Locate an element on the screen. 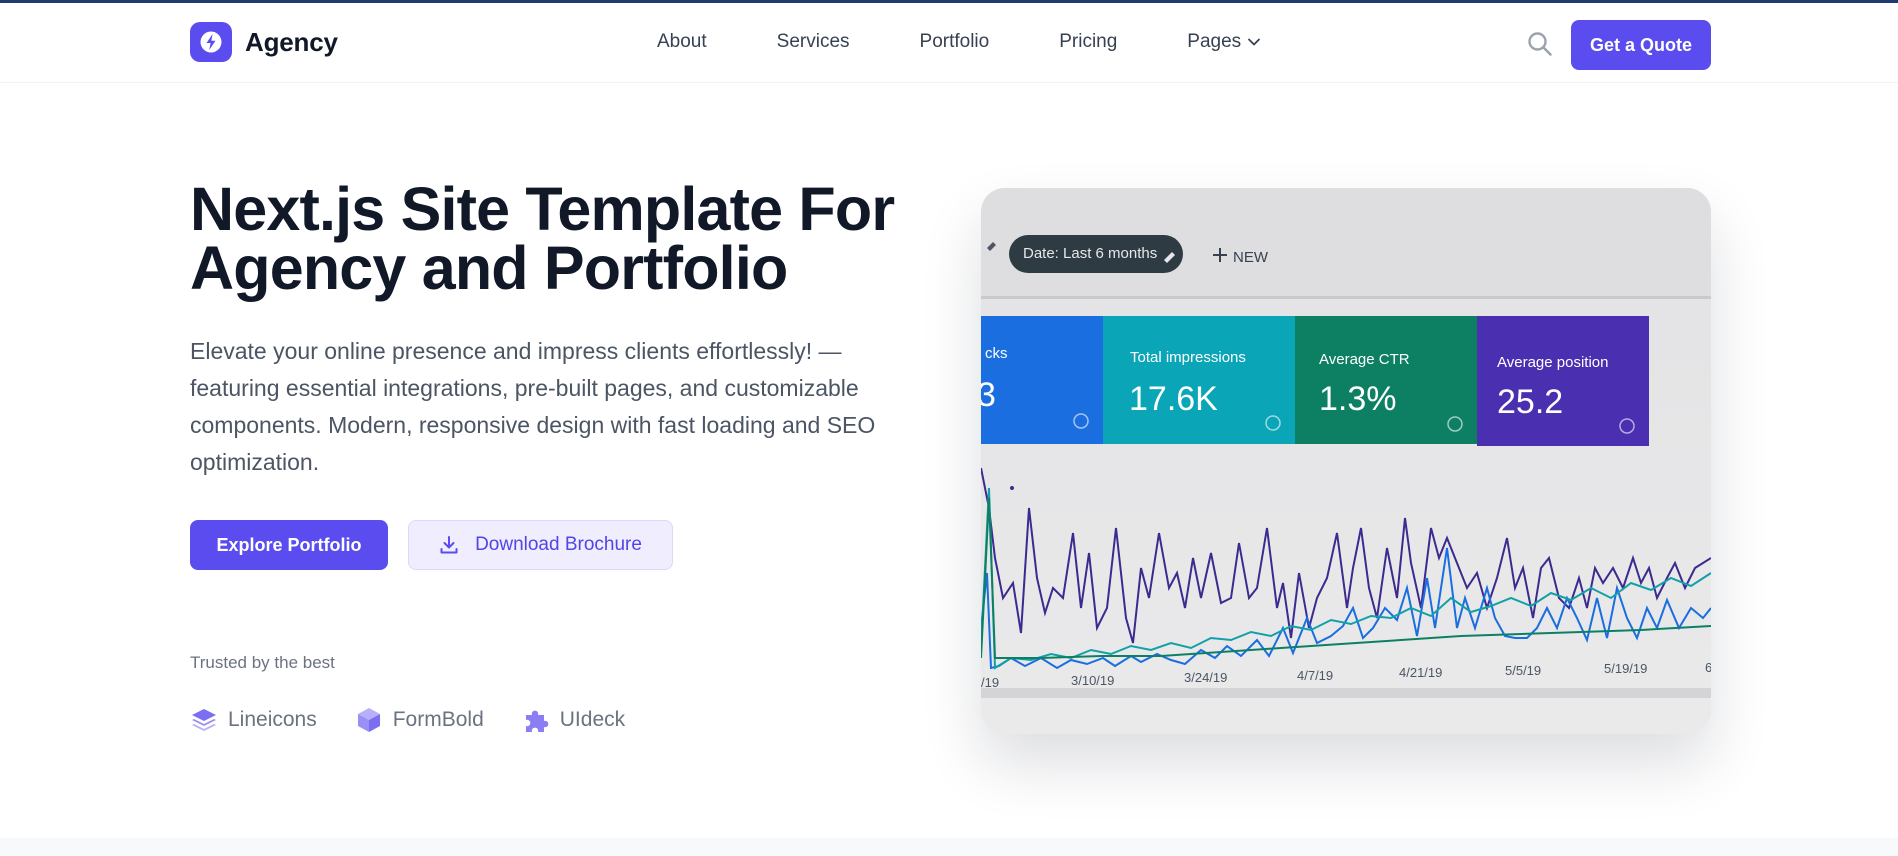 The width and height of the screenshot is (1898, 856). metric-label: cks is located at coordinates (996, 353).